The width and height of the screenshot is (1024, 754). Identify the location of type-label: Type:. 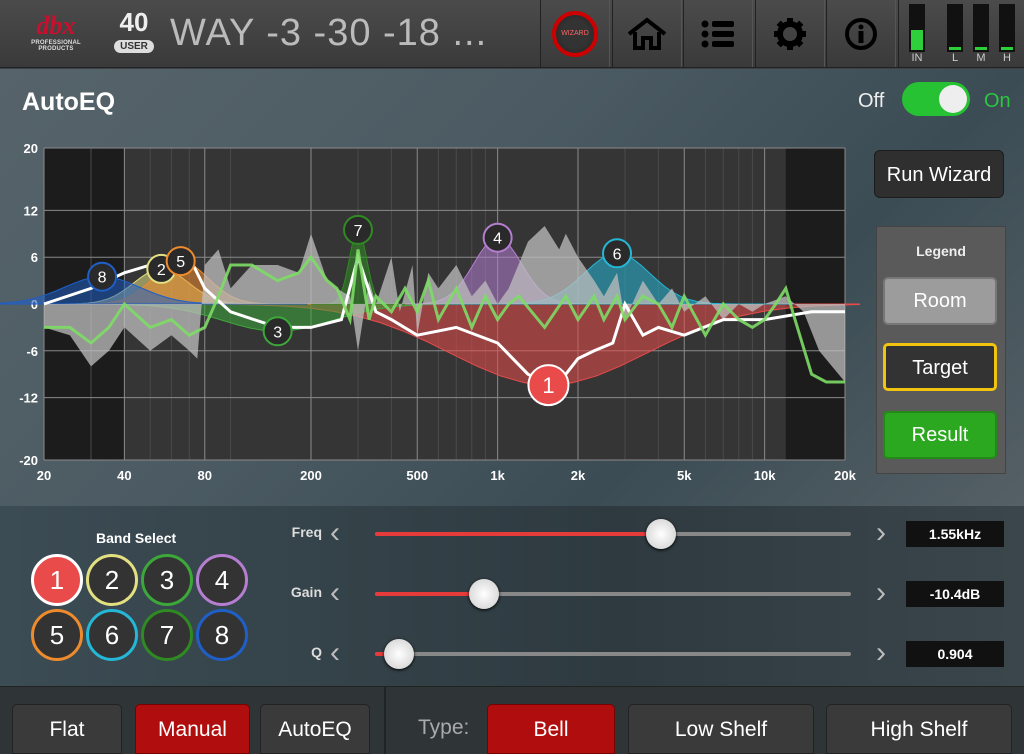
(444, 727).